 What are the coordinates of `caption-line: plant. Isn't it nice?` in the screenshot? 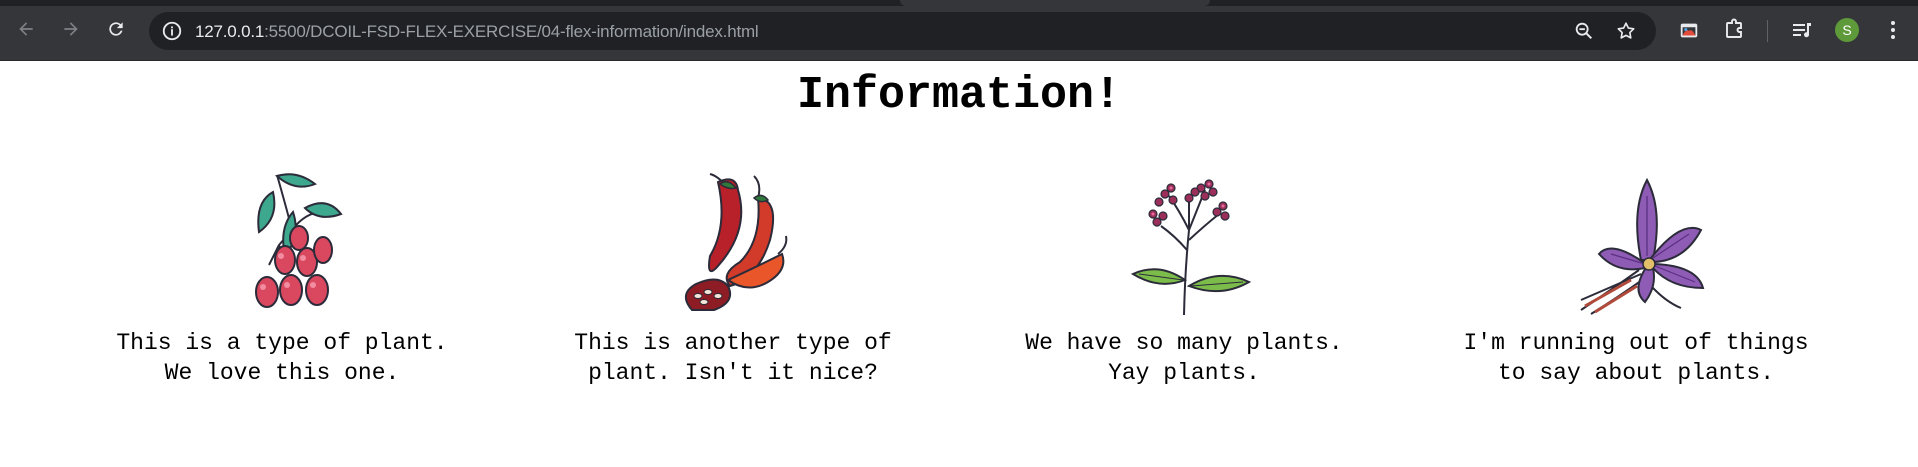 It's located at (733, 373).